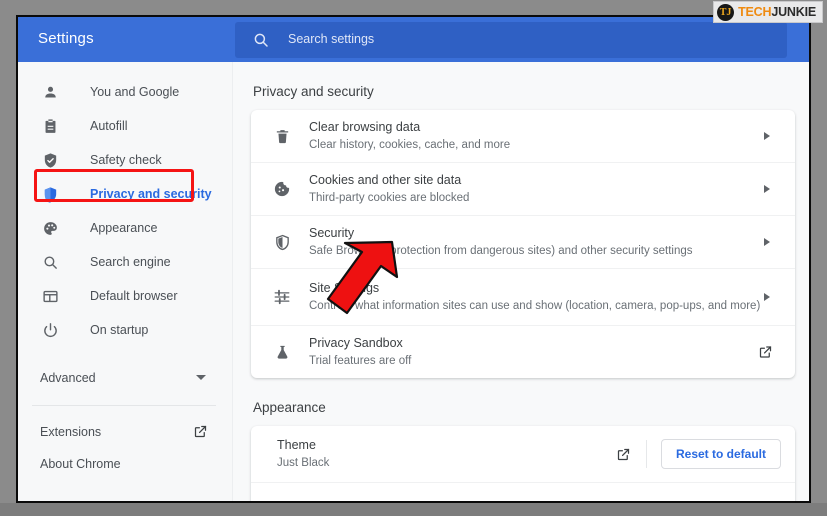 The height and width of the screenshot is (516, 827). Describe the element at coordinates (331, 39) in the screenshot. I see `search-placeholder: Search settings` at that location.